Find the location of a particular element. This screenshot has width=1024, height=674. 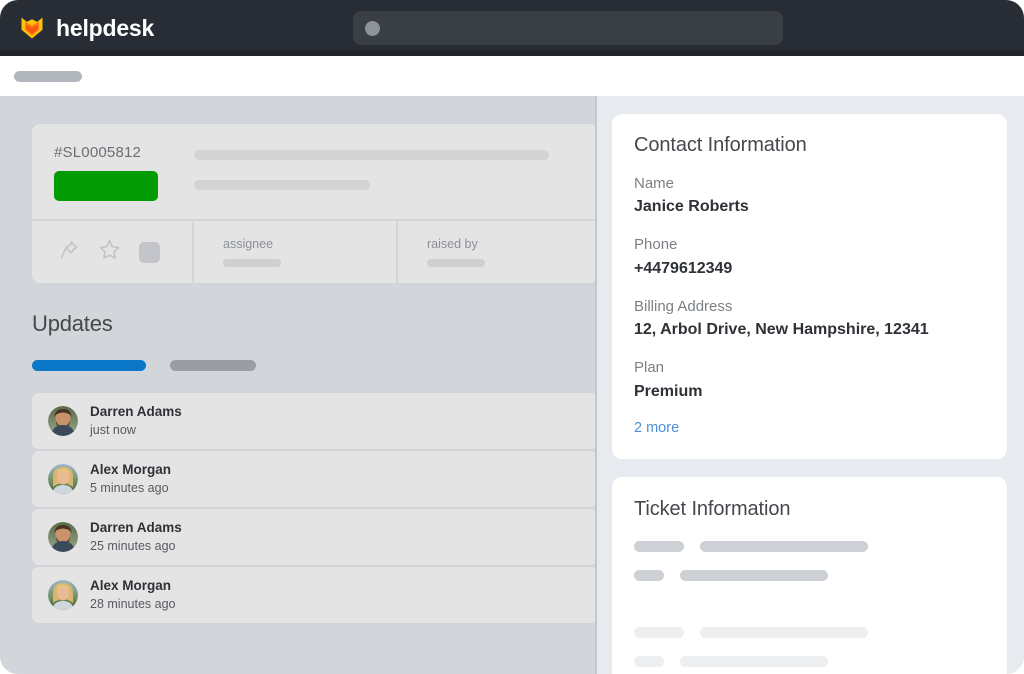

ticket-action-icons is located at coordinates (113, 252).